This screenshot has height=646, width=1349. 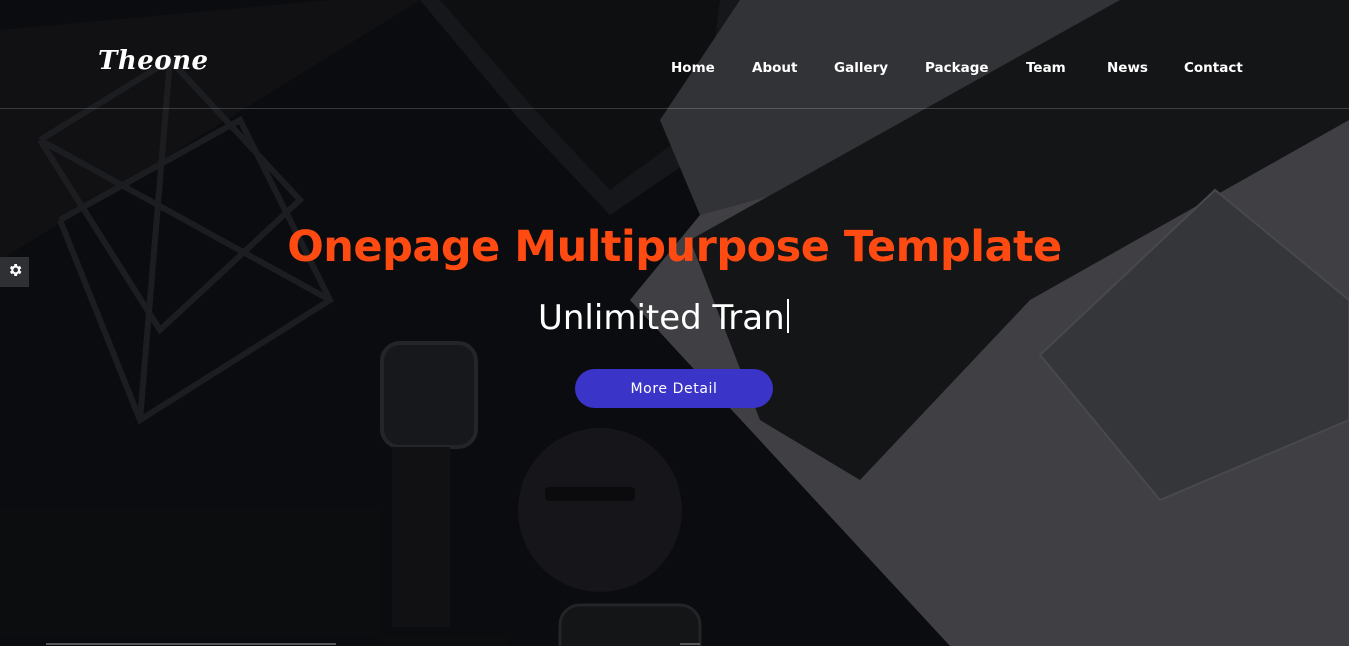 What do you see at coordinates (1213, 68) in the screenshot?
I see `nav-item-contact: Contact` at bounding box center [1213, 68].